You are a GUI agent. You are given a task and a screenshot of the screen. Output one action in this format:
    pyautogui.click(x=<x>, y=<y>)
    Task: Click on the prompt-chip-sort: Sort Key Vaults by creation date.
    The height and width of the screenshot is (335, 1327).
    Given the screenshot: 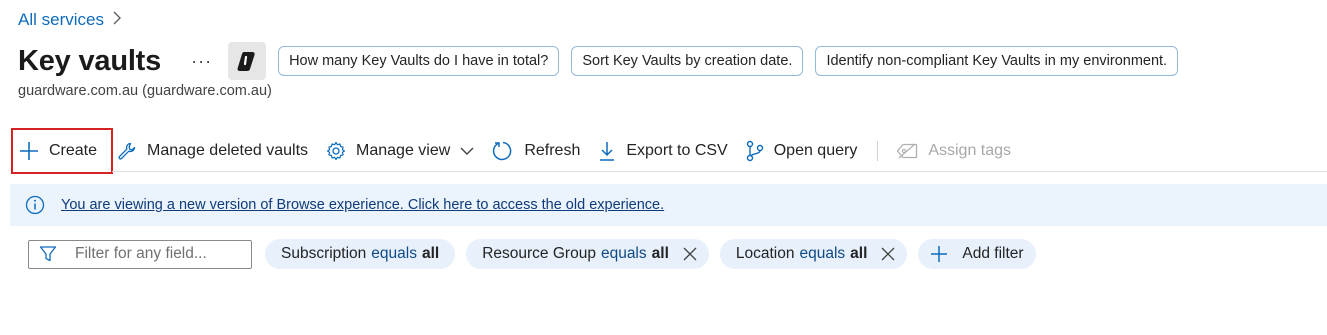 What is the action you would take?
    pyautogui.click(x=687, y=61)
    